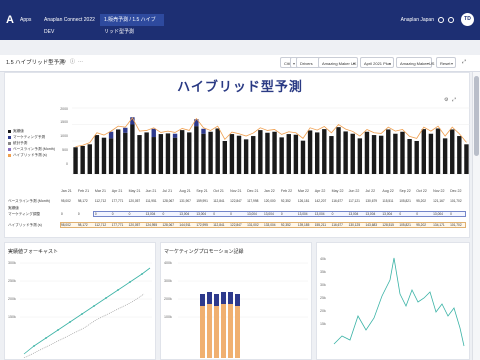 The width and height of the screenshot is (480, 360). What do you see at coordinates (421, 225) in the screenshot?
I see `table-cell: 95,202` at bounding box center [421, 225].